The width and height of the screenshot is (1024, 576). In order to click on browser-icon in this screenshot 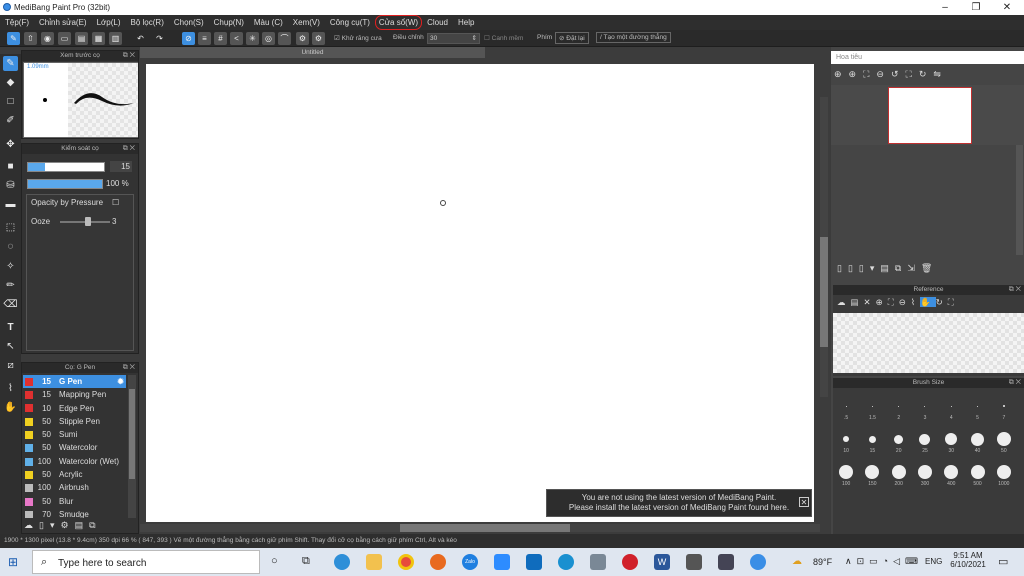, I will do `click(566, 562)`.